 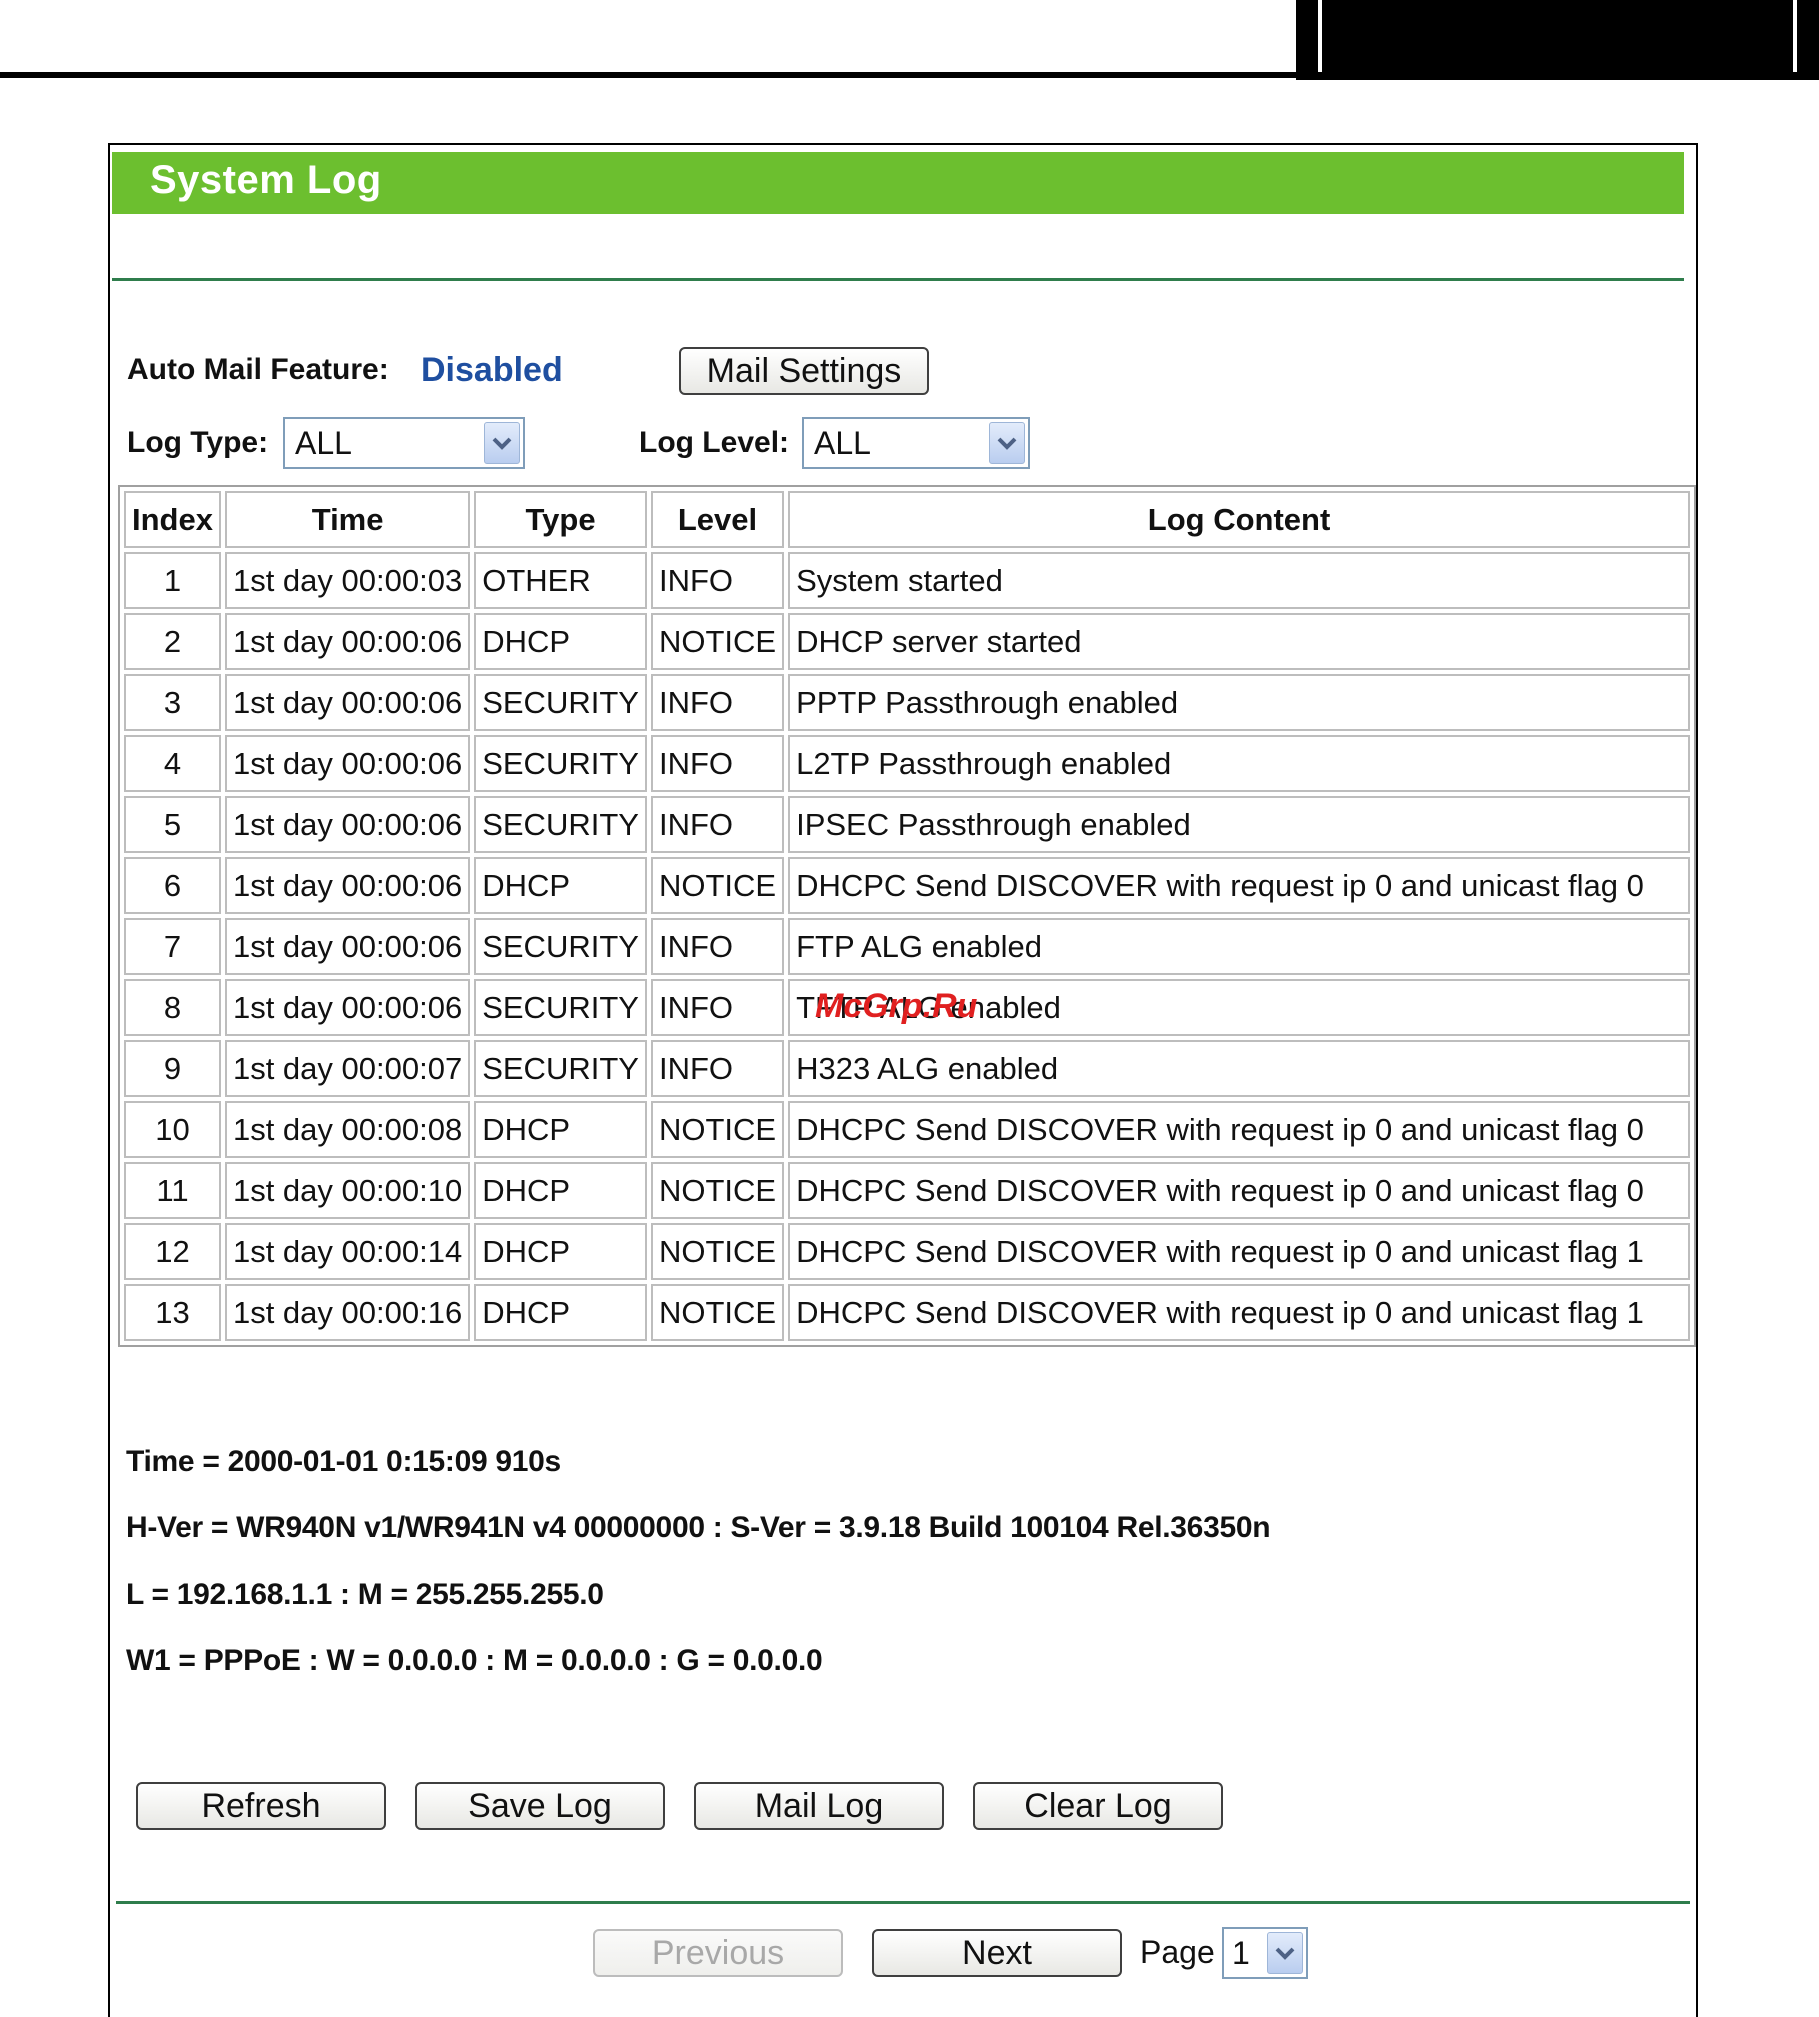 What do you see at coordinates (1239, 702) in the screenshot?
I see `cell-log-content: PPTP Passthrough enabled` at bounding box center [1239, 702].